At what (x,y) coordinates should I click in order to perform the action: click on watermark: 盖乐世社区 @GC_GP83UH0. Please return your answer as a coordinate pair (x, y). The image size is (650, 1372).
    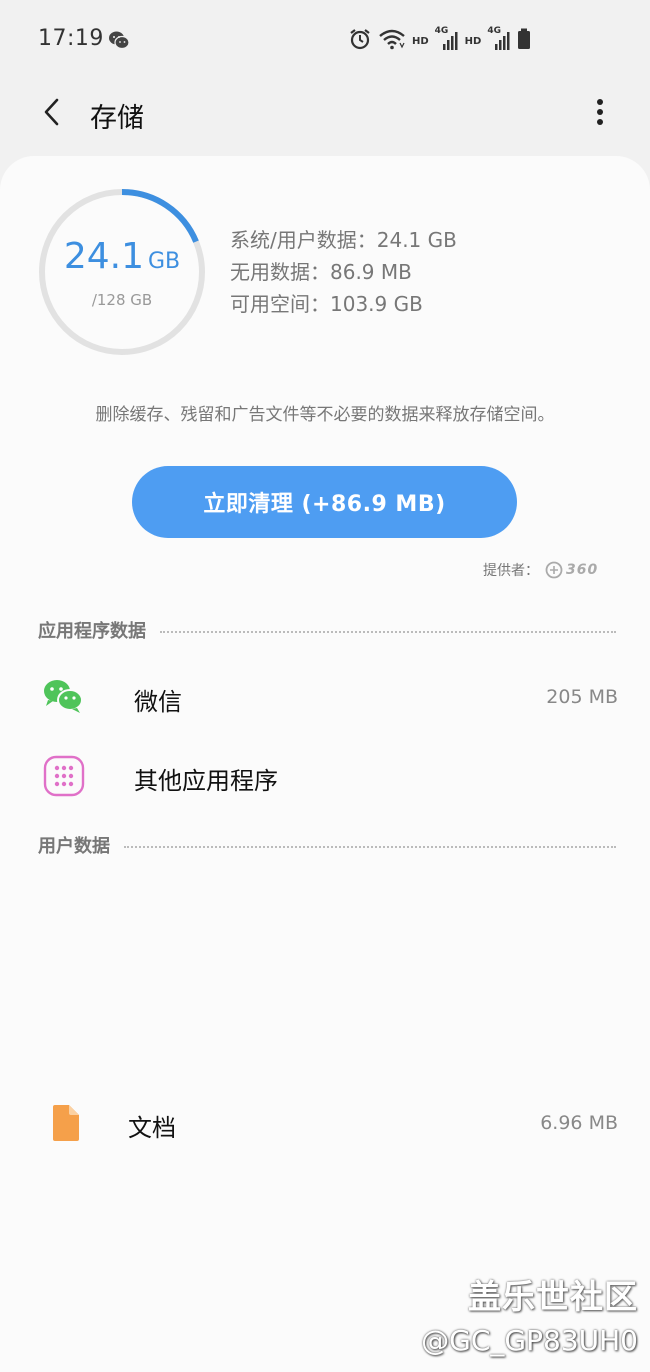
    Looking at the image, I should click on (529, 1313).